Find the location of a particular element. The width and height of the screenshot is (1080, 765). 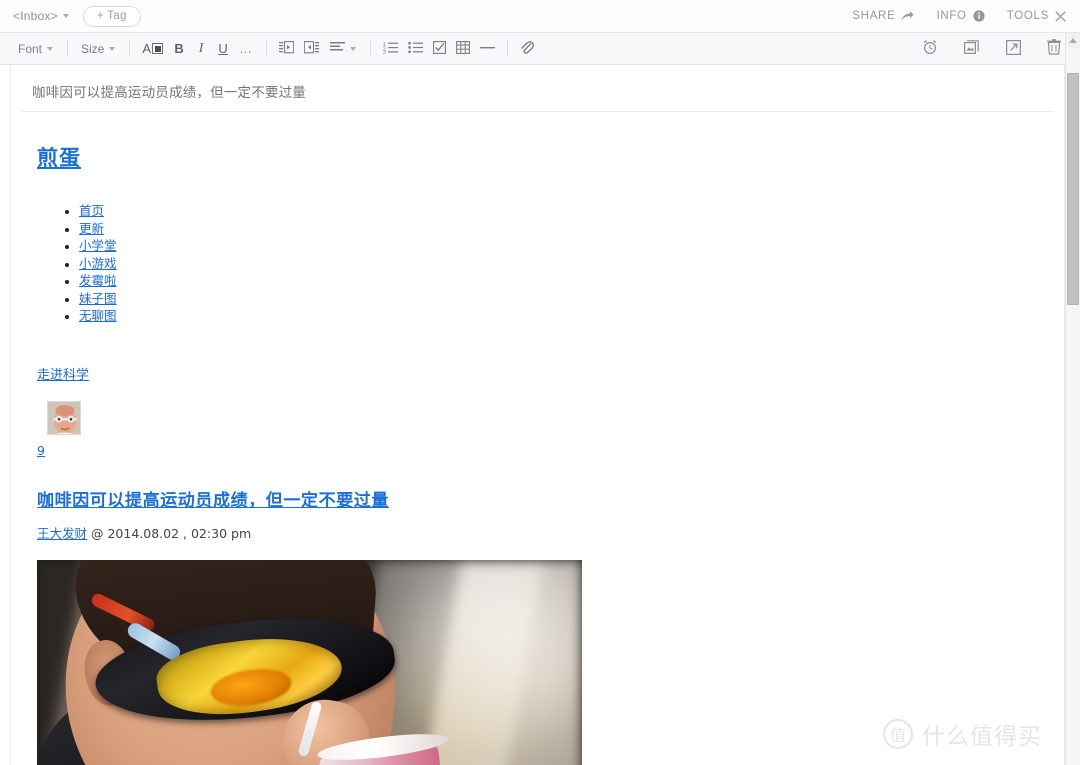

font-size-dropdown: Size is located at coordinates (98, 49).